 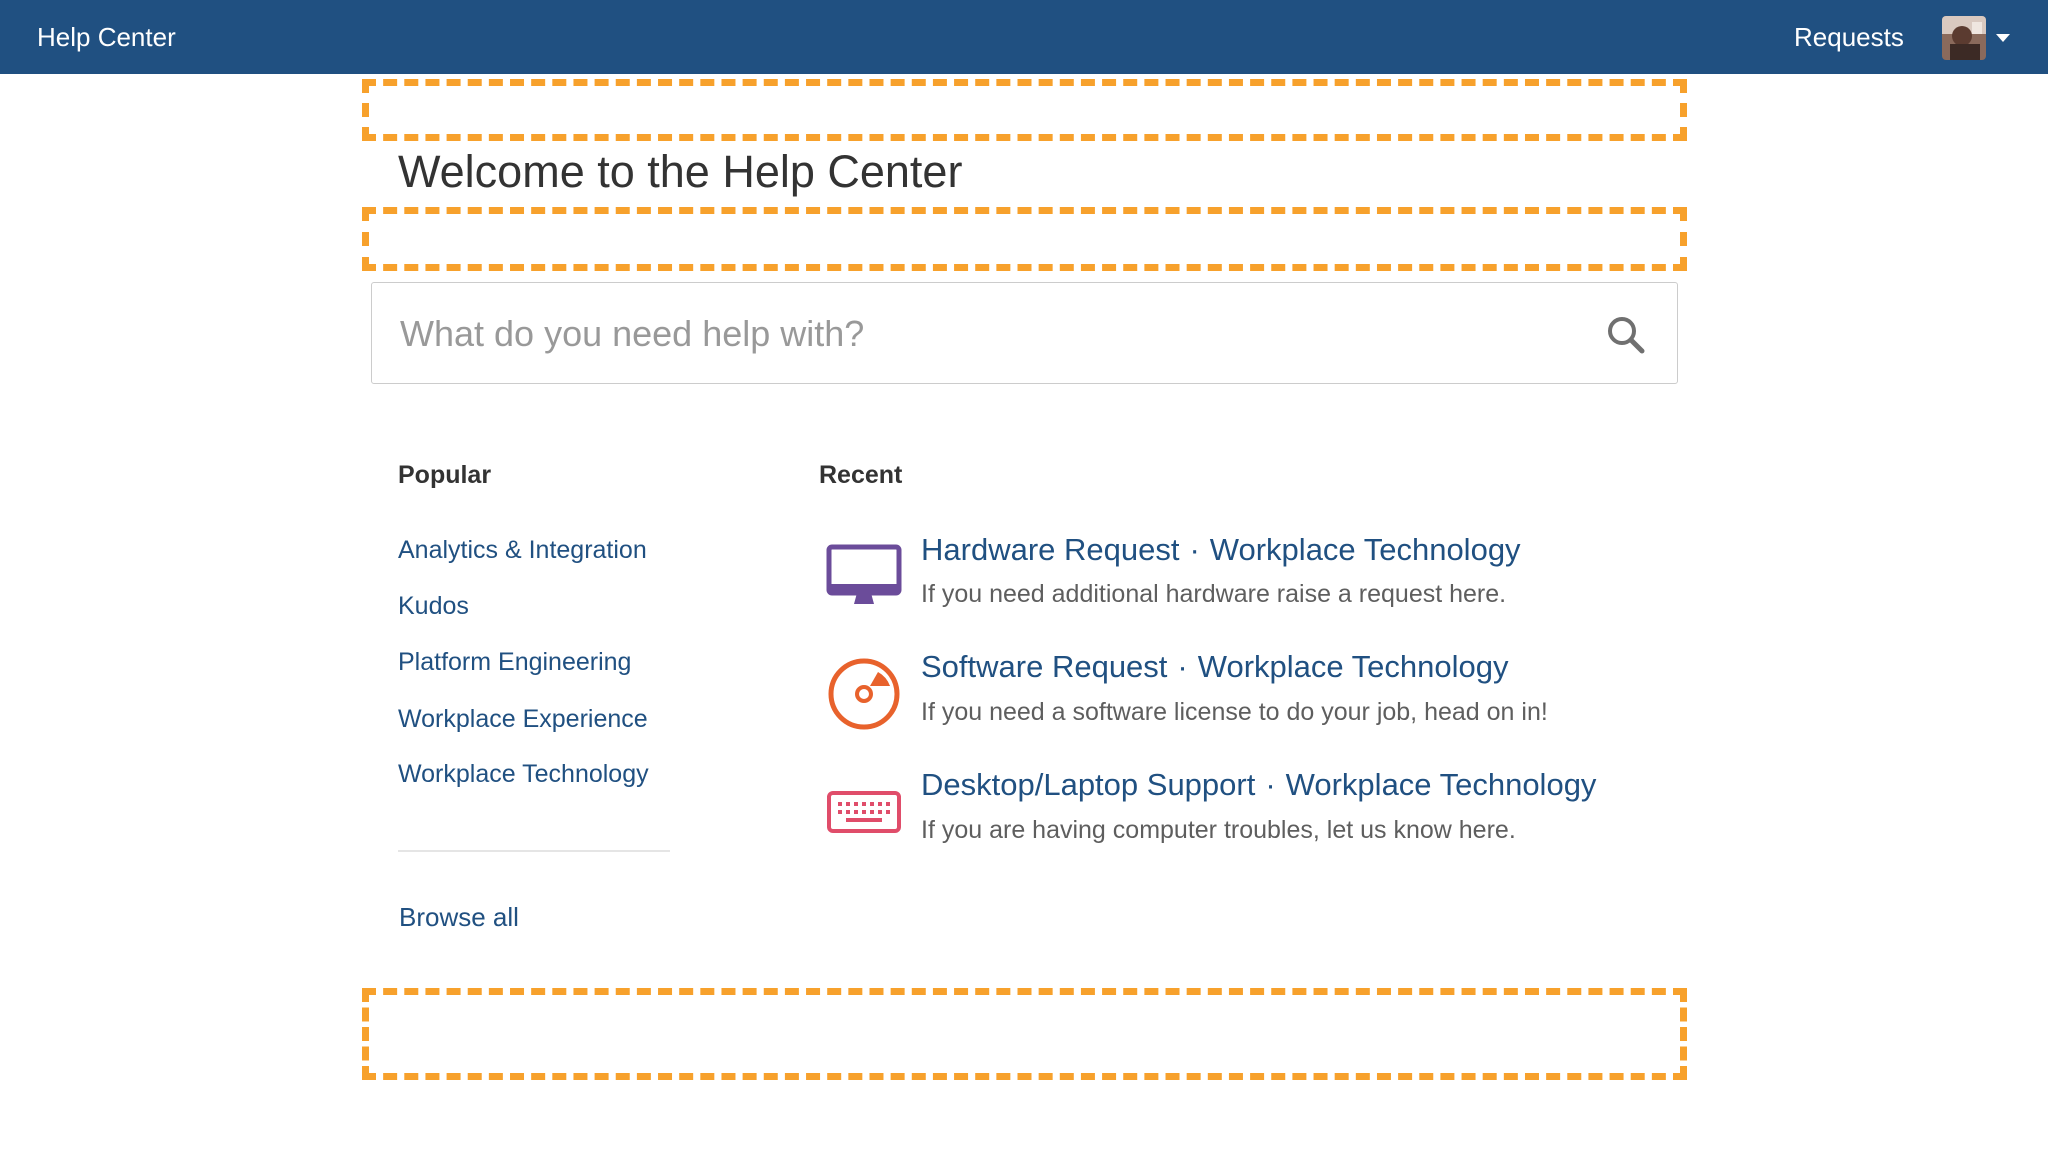 I want to click on popular-item-platform-engineering: Platform Engineering, so click(x=534, y=662).